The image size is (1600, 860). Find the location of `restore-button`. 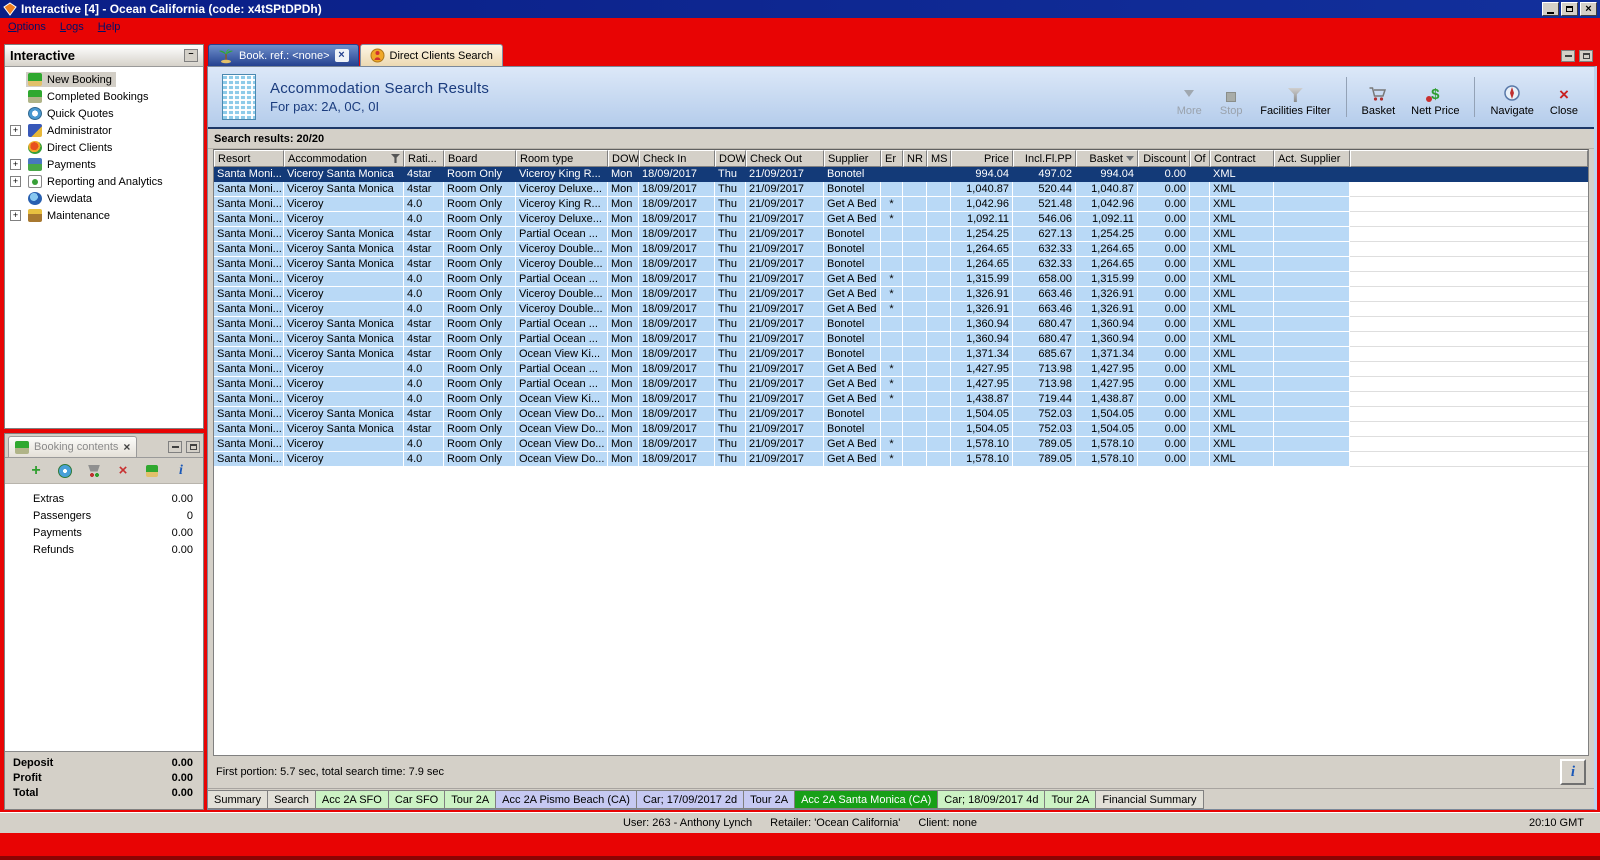

restore-button is located at coordinates (1569, 9).